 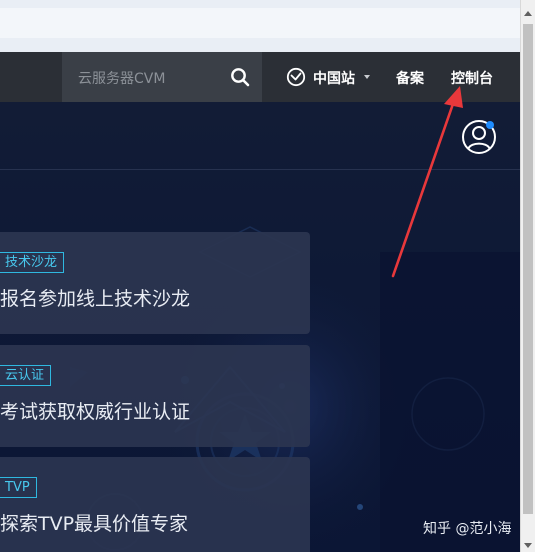 What do you see at coordinates (472, 78) in the screenshot?
I see `nav-link-console: 控制台` at bounding box center [472, 78].